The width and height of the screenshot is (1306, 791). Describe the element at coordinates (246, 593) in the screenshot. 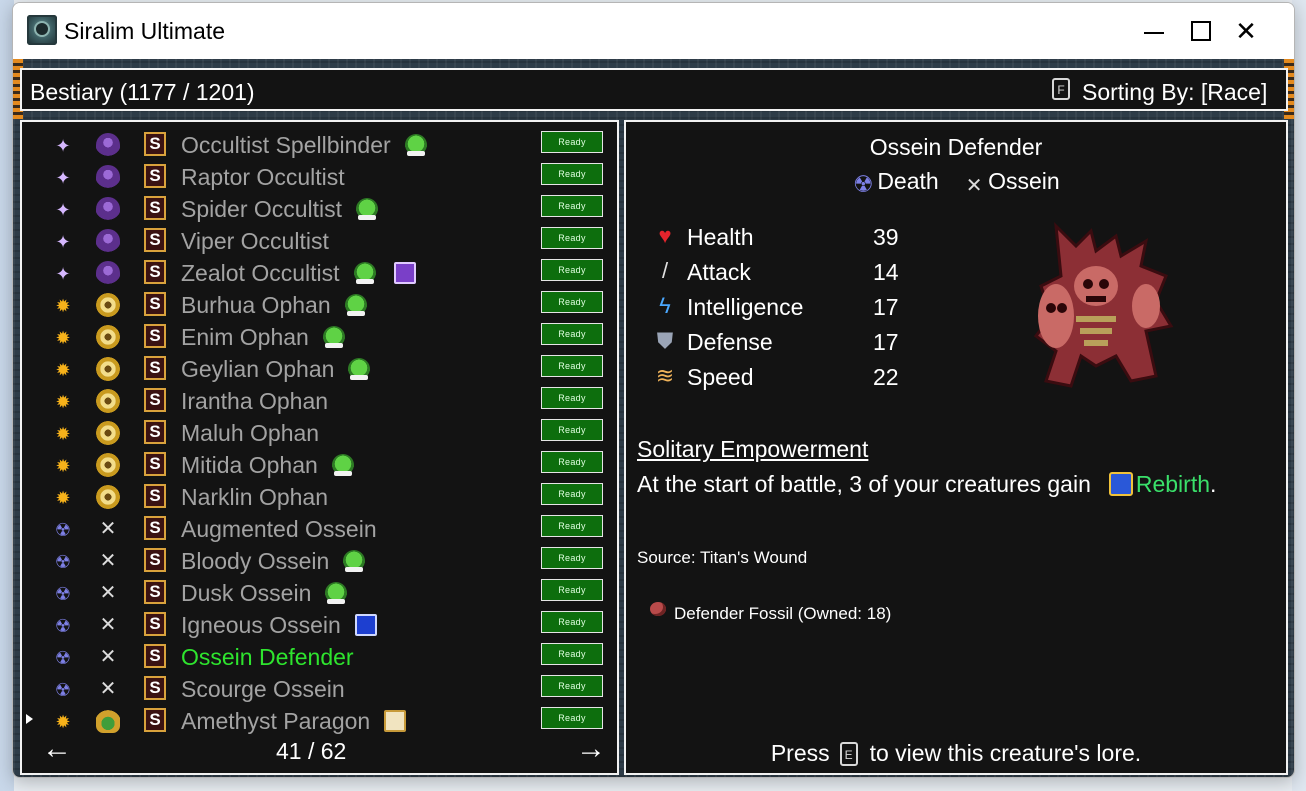

I see `creature-name: Dusk Ossein` at that location.